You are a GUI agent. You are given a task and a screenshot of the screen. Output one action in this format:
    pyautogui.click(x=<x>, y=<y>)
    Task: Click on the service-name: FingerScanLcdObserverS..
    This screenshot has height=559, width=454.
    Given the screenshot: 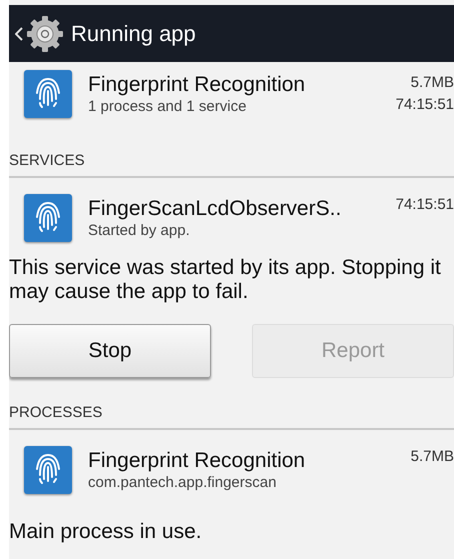 What is the action you would take?
    pyautogui.click(x=215, y=208)
    